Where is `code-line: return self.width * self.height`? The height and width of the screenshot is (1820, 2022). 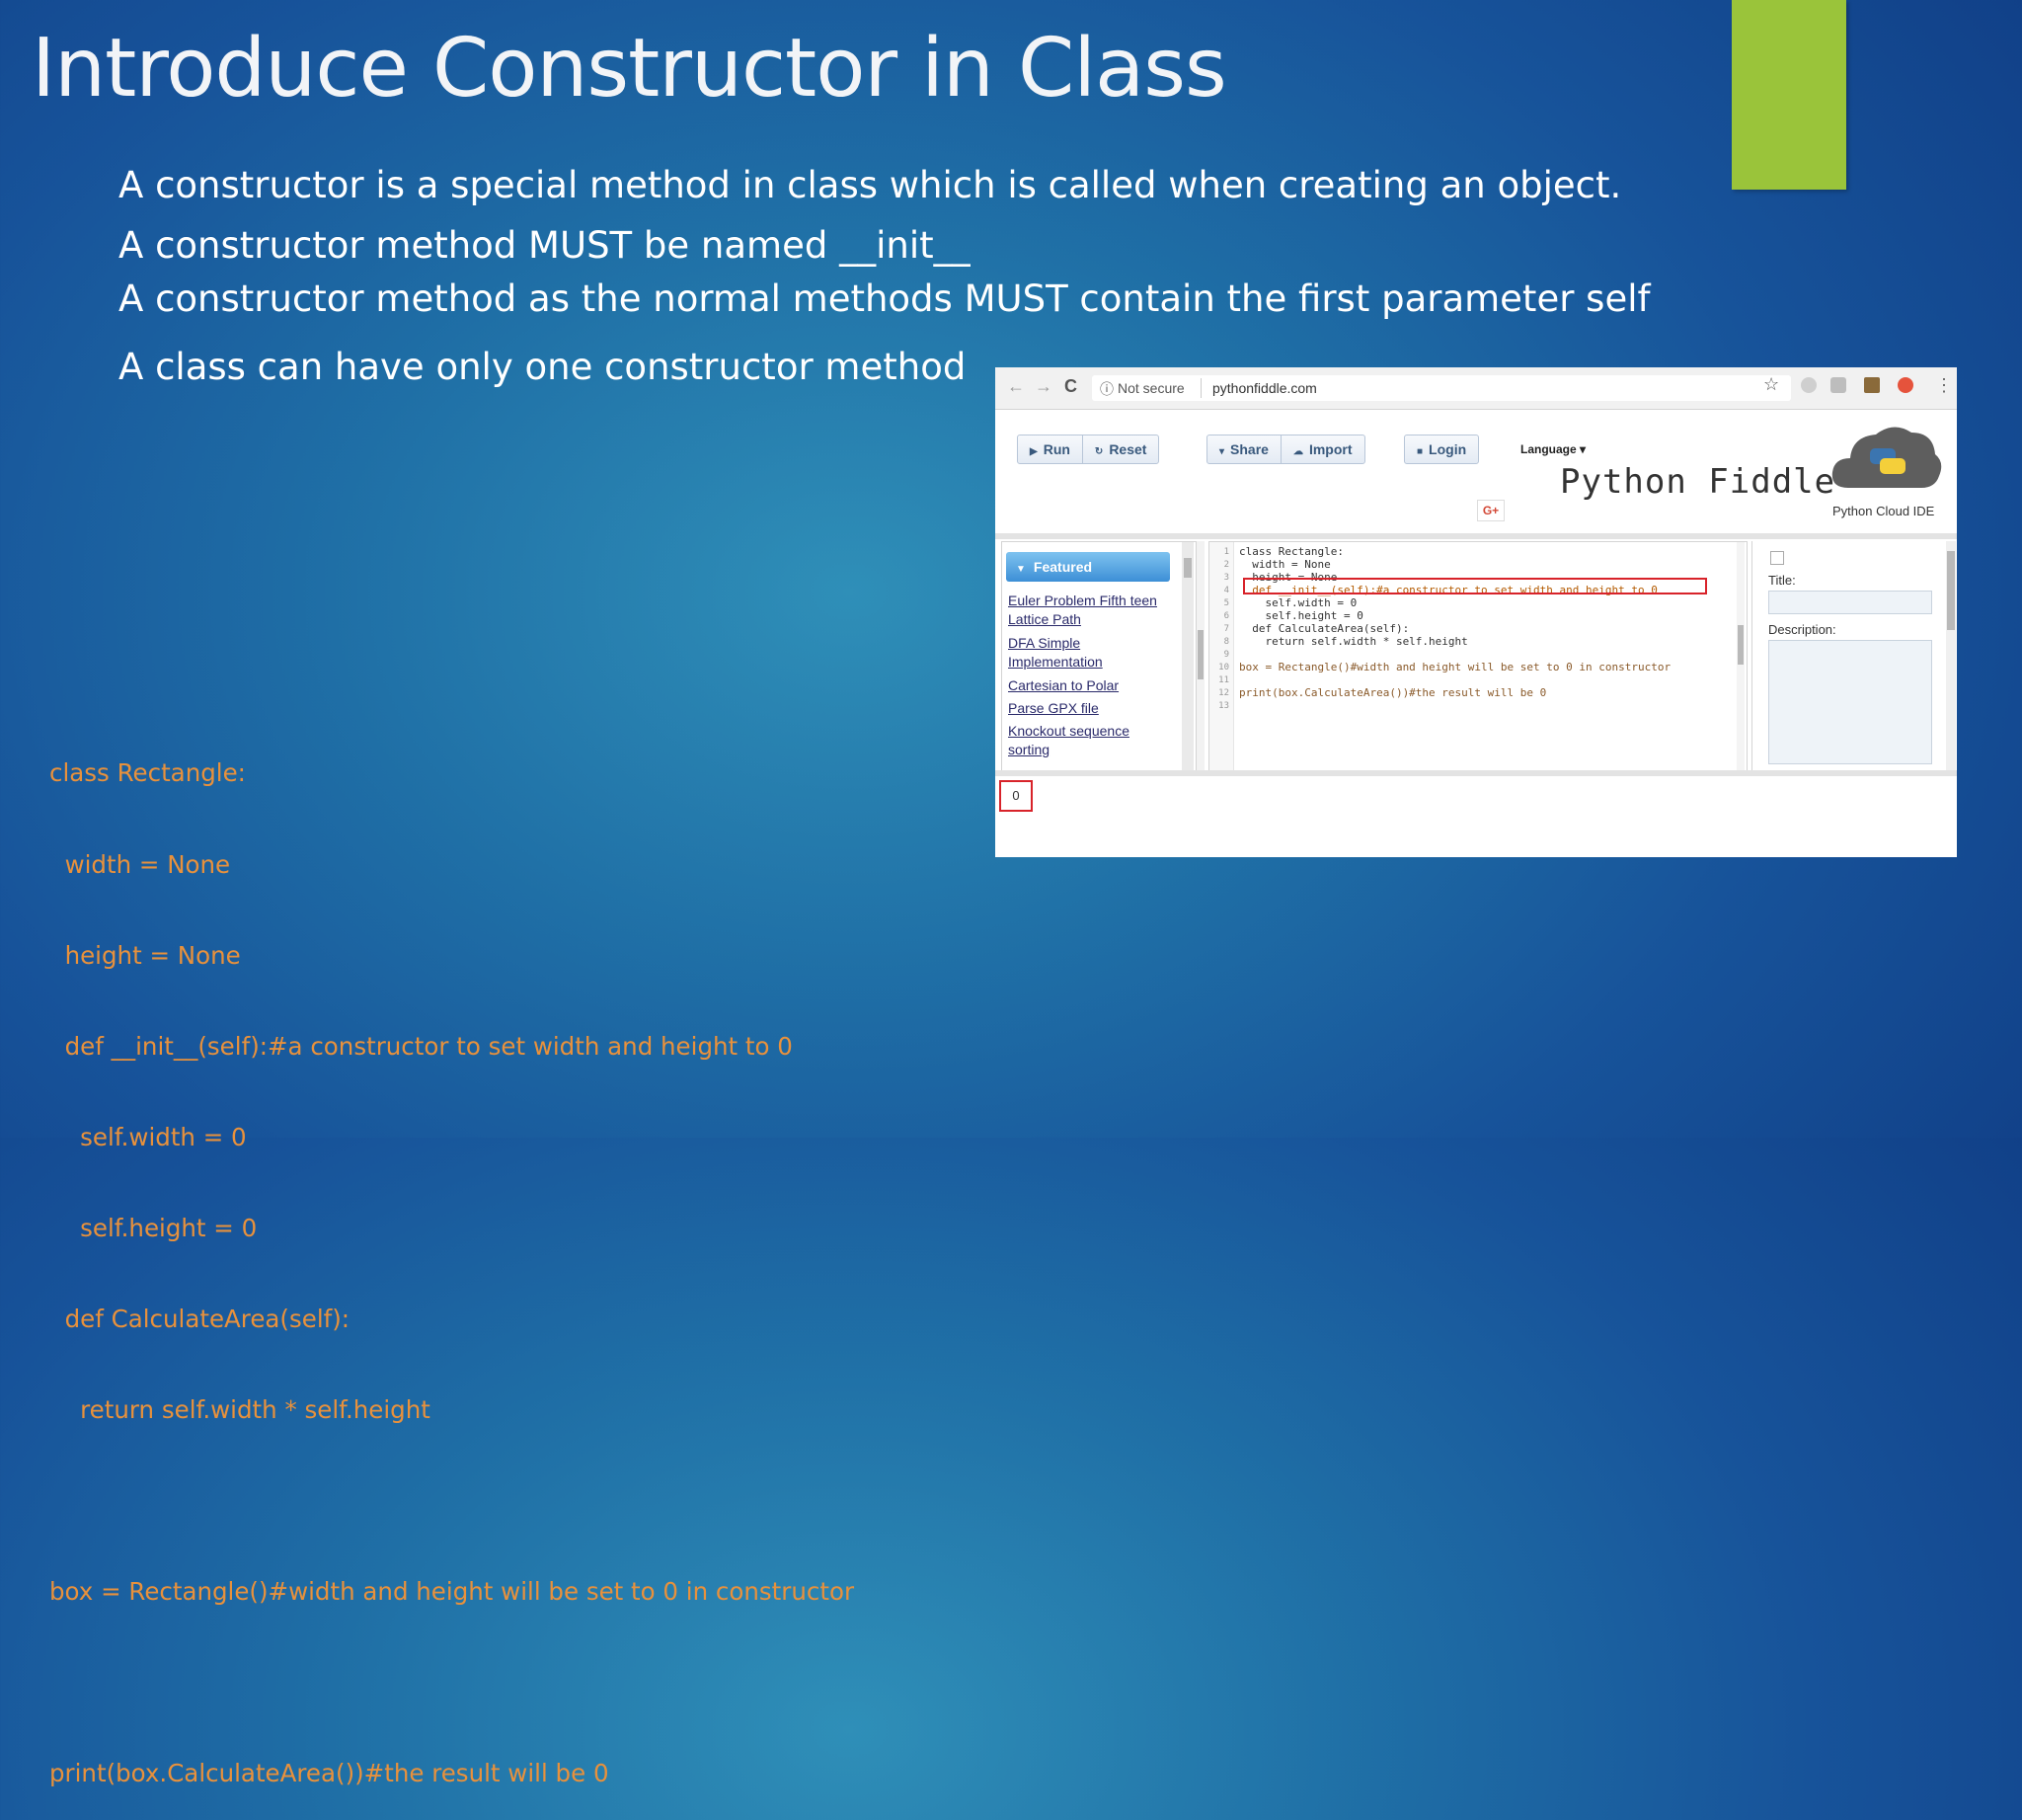
code-line: return self.width * self.height is located at coordinates (239, 1410).